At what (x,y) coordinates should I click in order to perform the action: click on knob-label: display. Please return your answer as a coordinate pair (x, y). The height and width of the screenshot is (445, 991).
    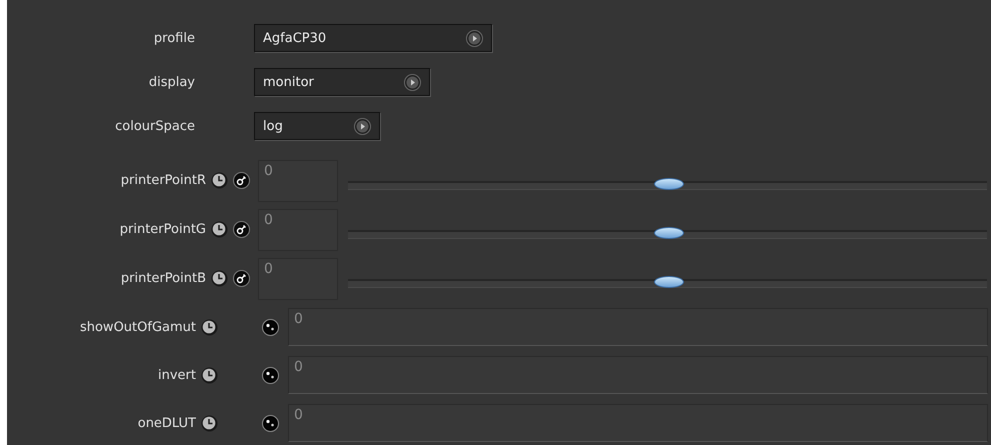
    Looking at the image, I should click on (171, 82).